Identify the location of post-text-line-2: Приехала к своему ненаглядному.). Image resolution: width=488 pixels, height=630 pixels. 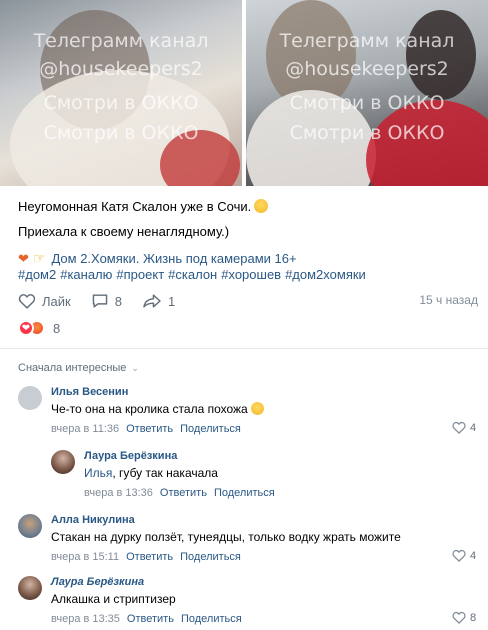
(124, 231).